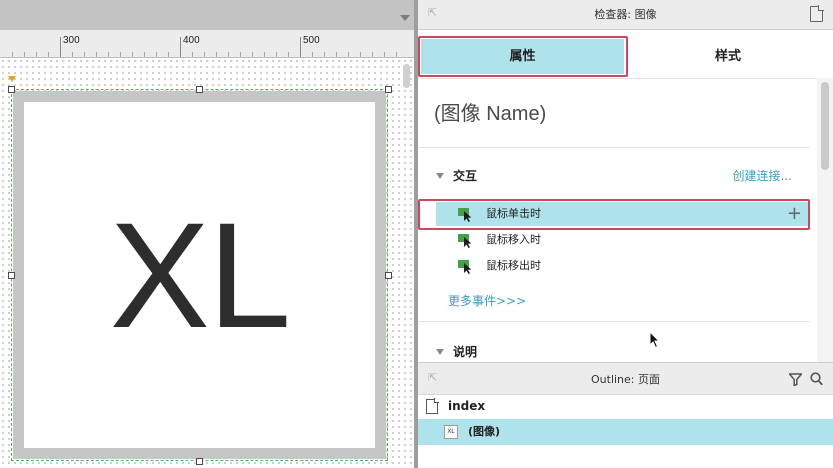 This screenshot has width=833, height=468. Describe the element at coordinates (794, 214) in the screenshot. I see `add-case-icon: +` at that location.